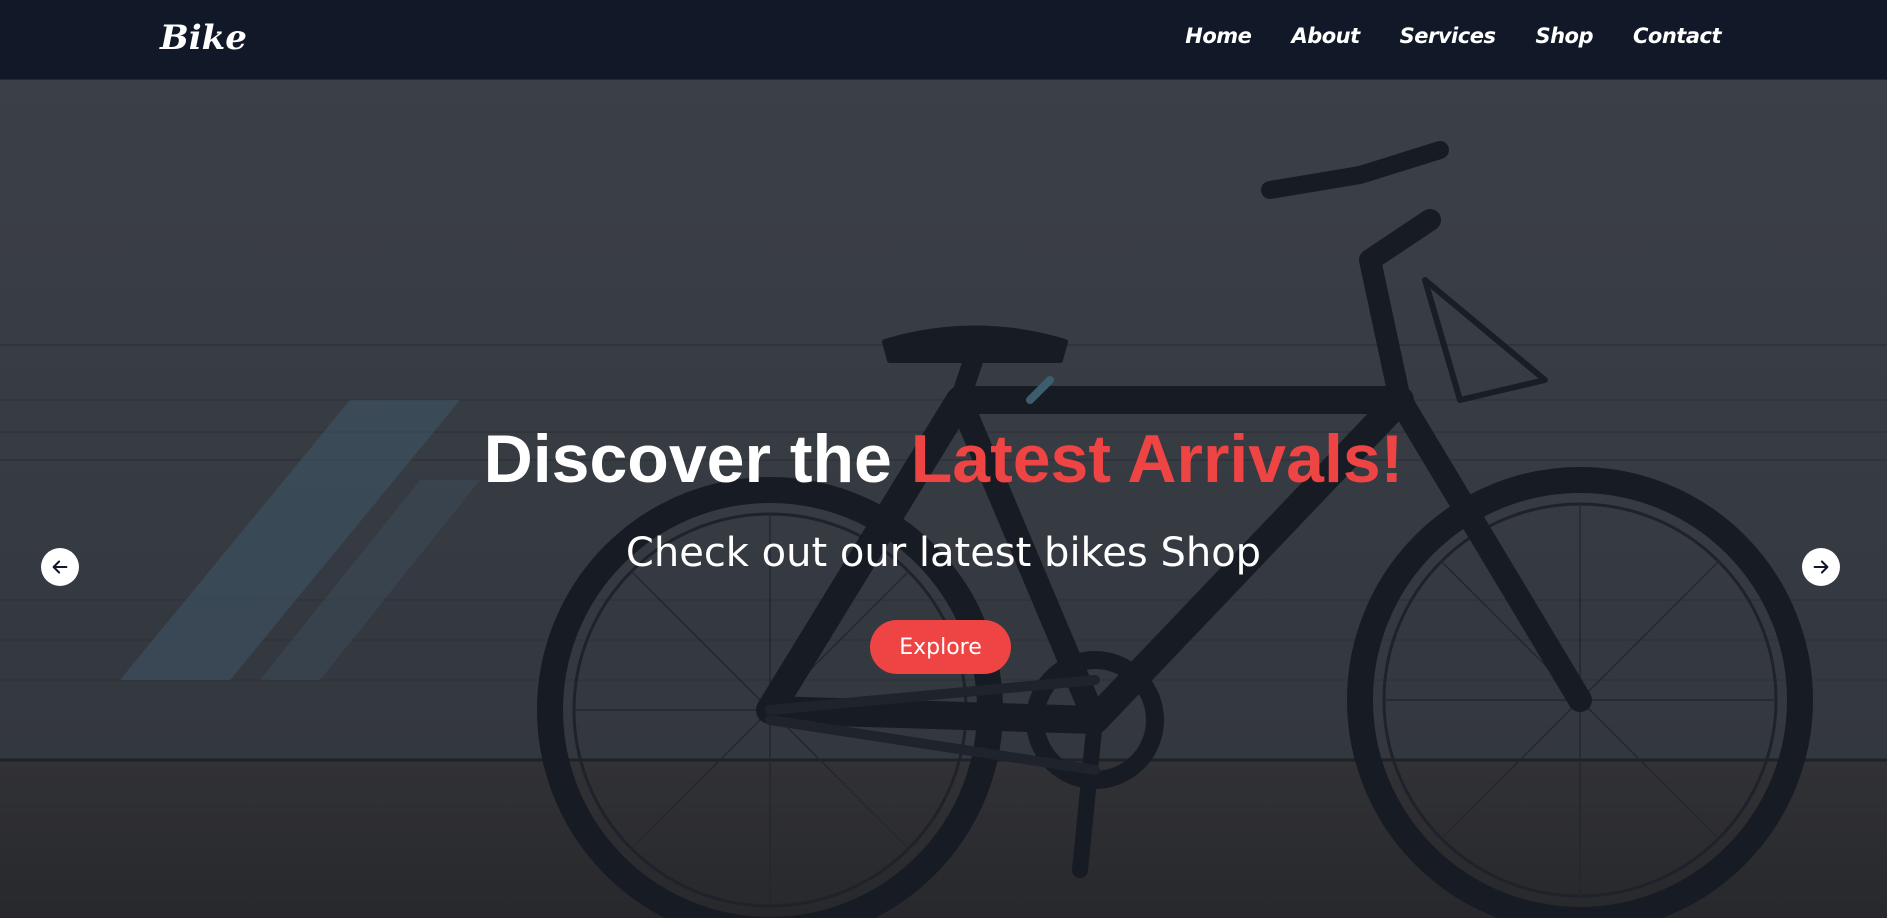 Image resolution: width=1887 pixels, height=918 pixels. I want to click on nav-item-shop: Shop, so click(1564, 36).